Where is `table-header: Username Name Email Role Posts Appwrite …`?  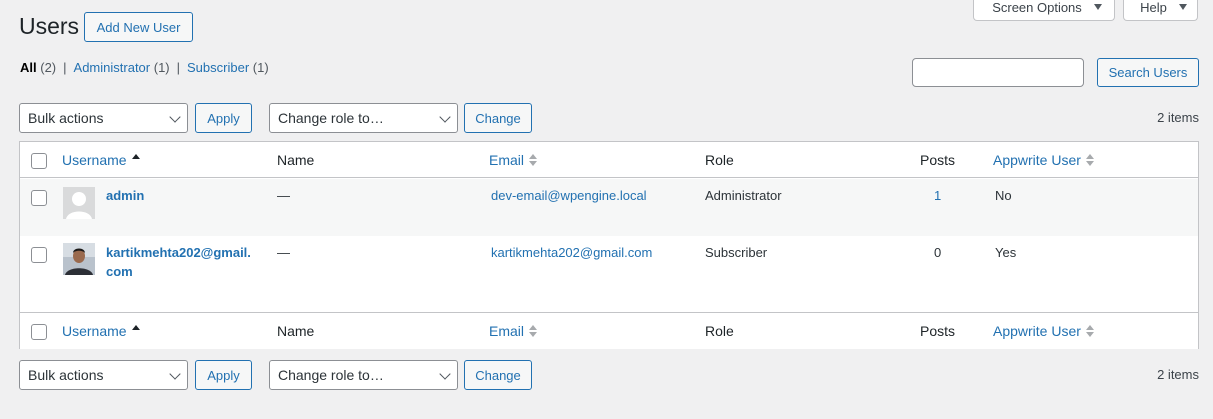 table-header: Username Name Email Role Posts Appwrite … is located at coordinates (609, 160).